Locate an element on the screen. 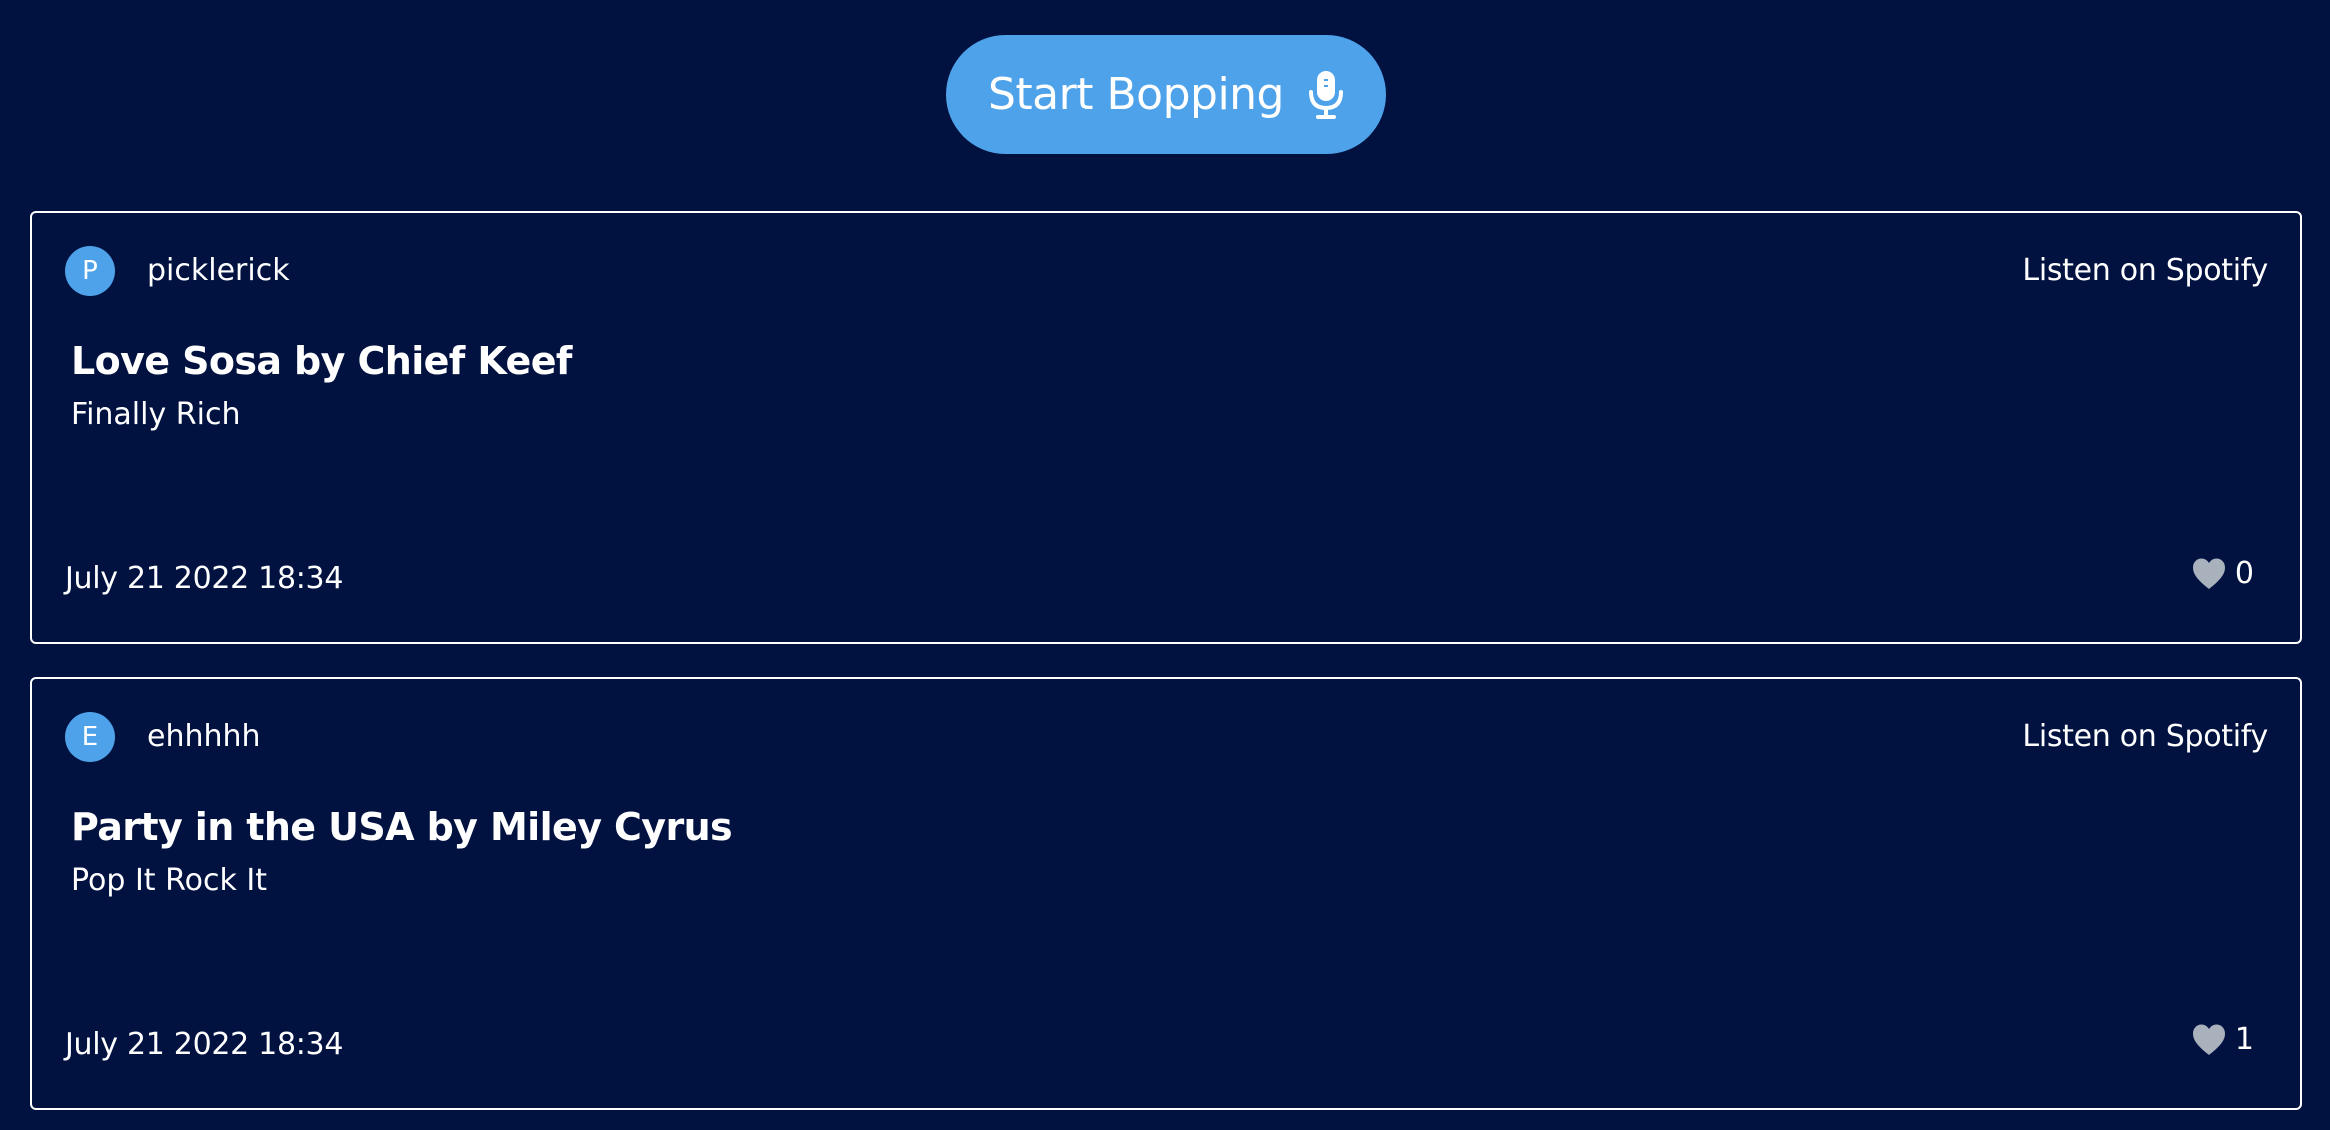  start-bopping-label: Start Bopping is located at coordinates (1136, 94).